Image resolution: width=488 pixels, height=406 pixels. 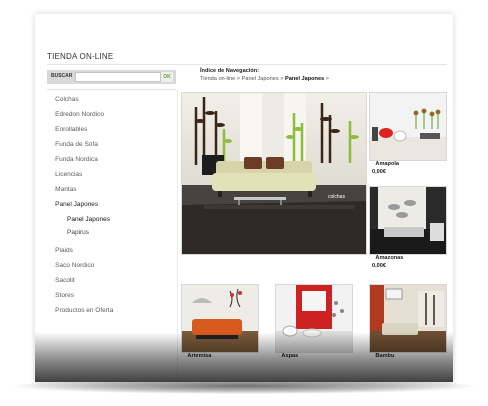 What do you see at coordinates (379, 172) in the screenshot?
I see `product-price-amapola: 0,00€` at bounding box center [379, 172].